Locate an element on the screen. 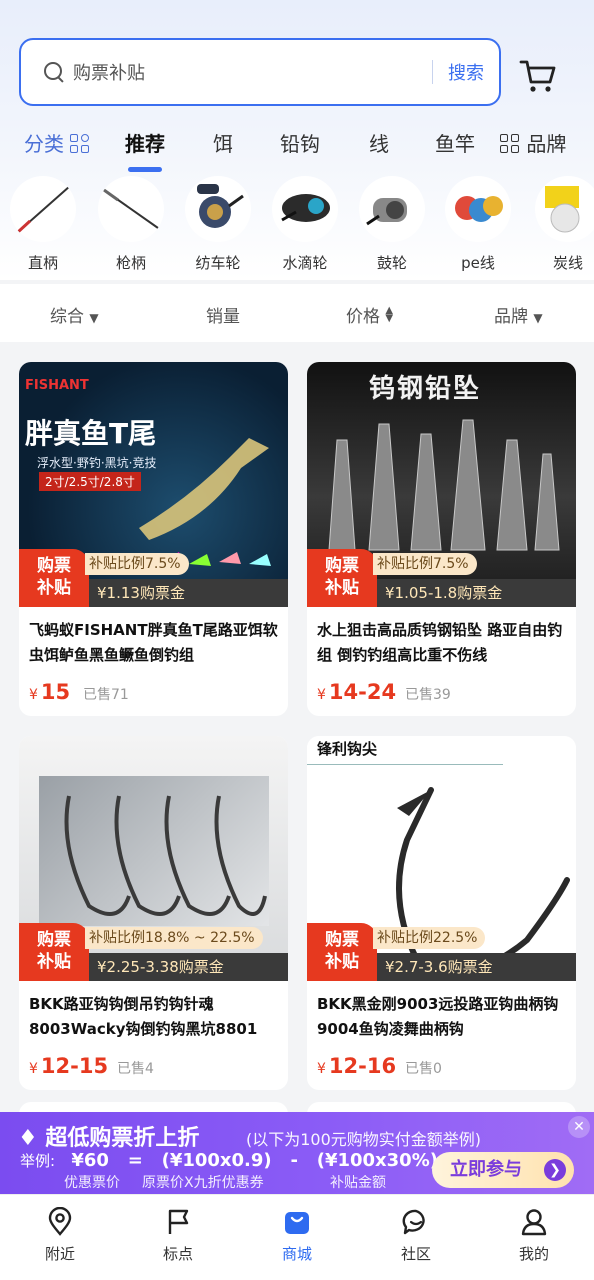  nav-community: 社区 is located at coordinates (416, 1235).